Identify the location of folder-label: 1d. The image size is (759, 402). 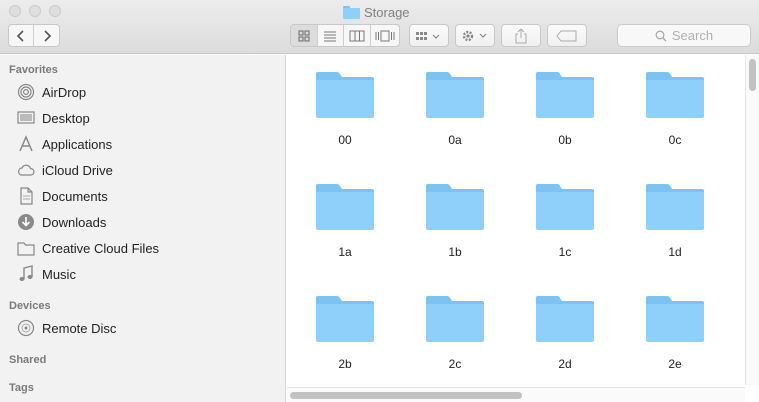
(675, 252).